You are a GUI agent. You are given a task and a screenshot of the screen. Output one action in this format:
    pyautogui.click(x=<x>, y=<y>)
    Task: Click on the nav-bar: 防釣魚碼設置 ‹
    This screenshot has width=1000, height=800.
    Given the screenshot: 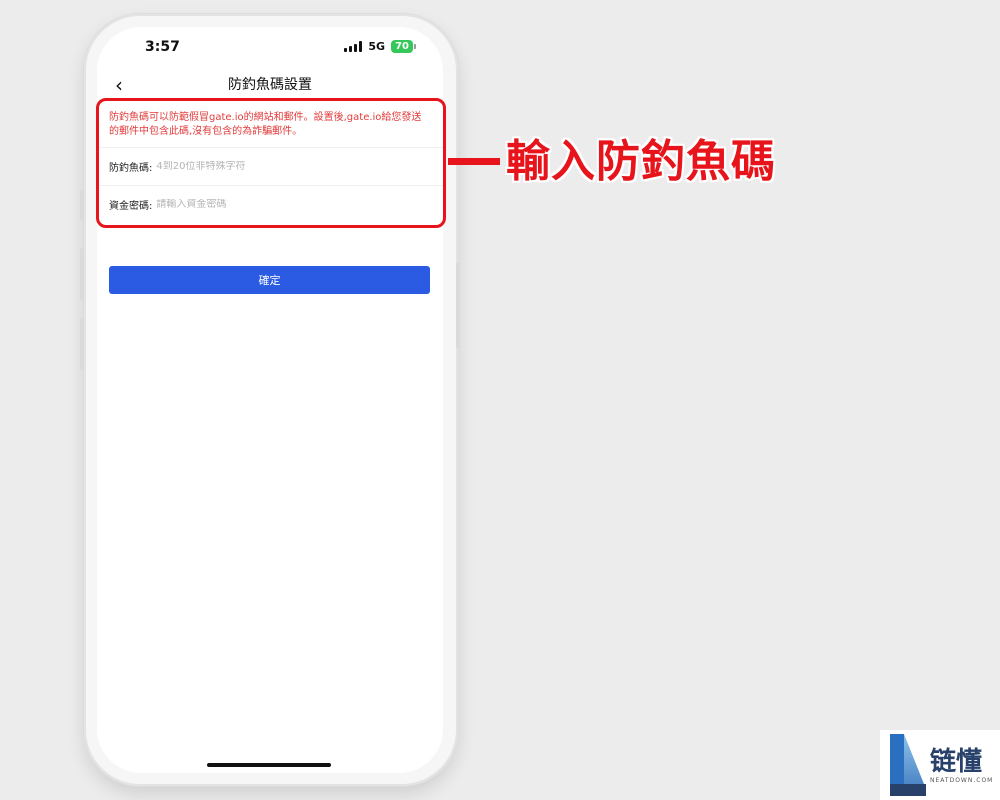 What is the action you would take?
    pyautogui.click(x=270, y=85)
    